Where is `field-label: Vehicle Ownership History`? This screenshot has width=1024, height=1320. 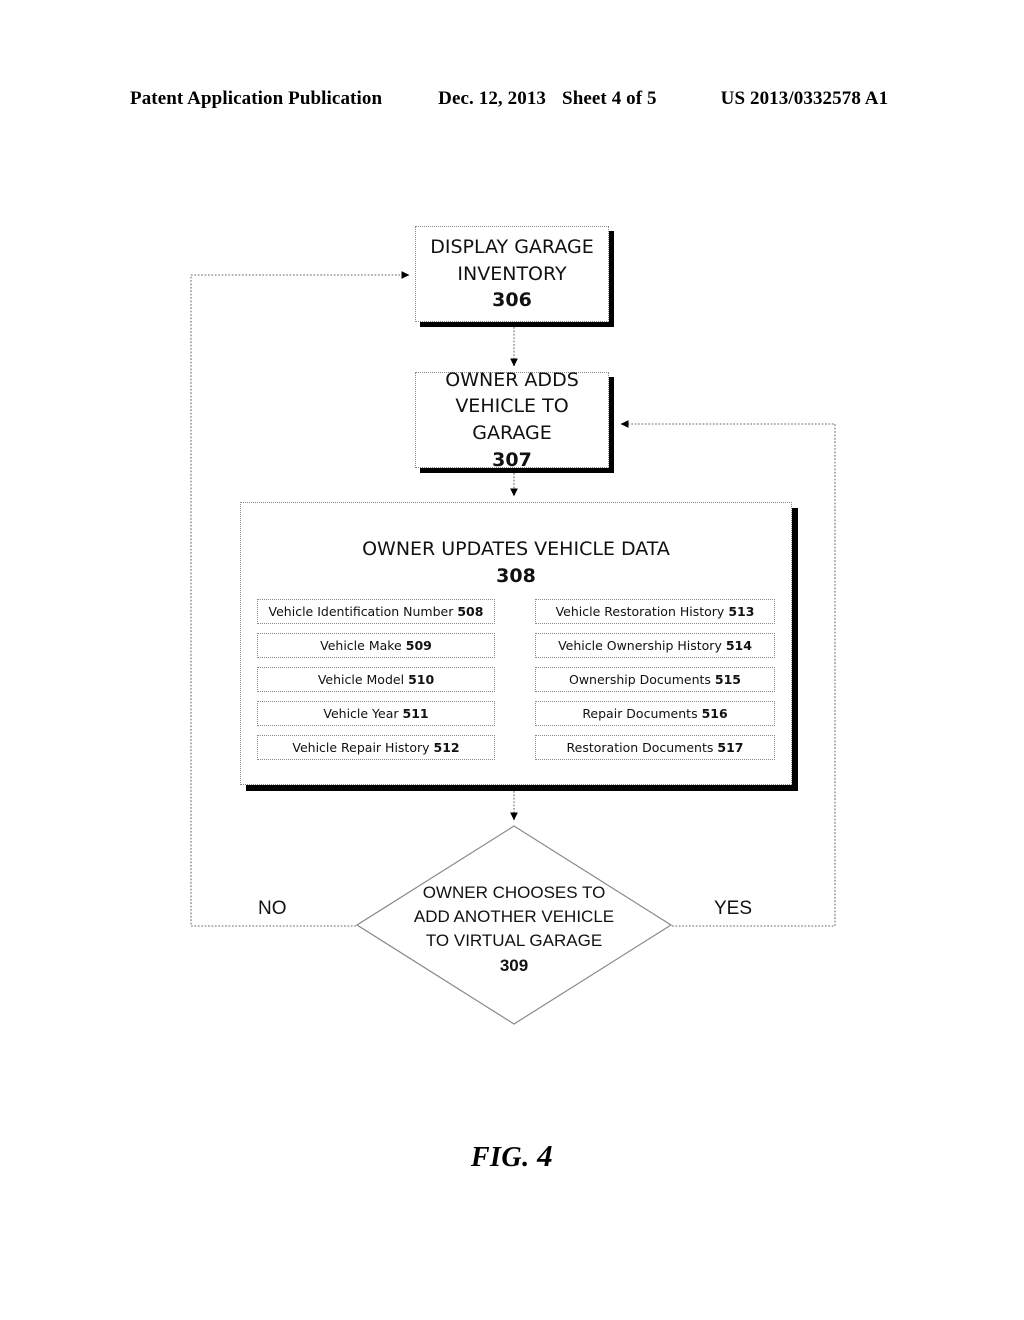 field-label: Vehicle Ownership History is located at coordinates (640, 645).